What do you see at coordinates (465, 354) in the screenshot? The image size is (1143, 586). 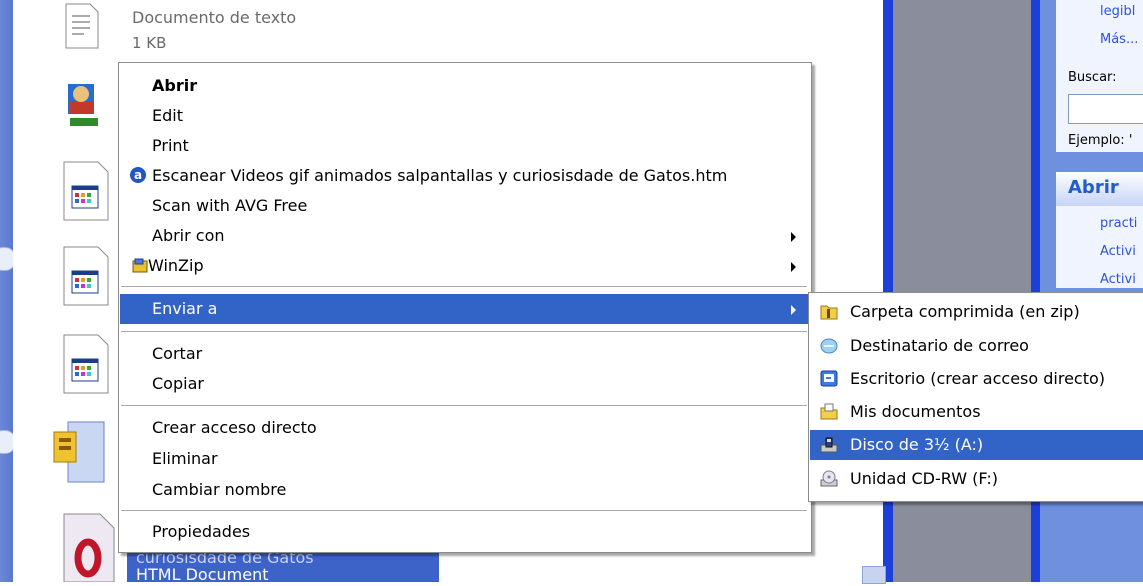 I see `menu-item-cut: Cortar` at bounding box center [465, 354].